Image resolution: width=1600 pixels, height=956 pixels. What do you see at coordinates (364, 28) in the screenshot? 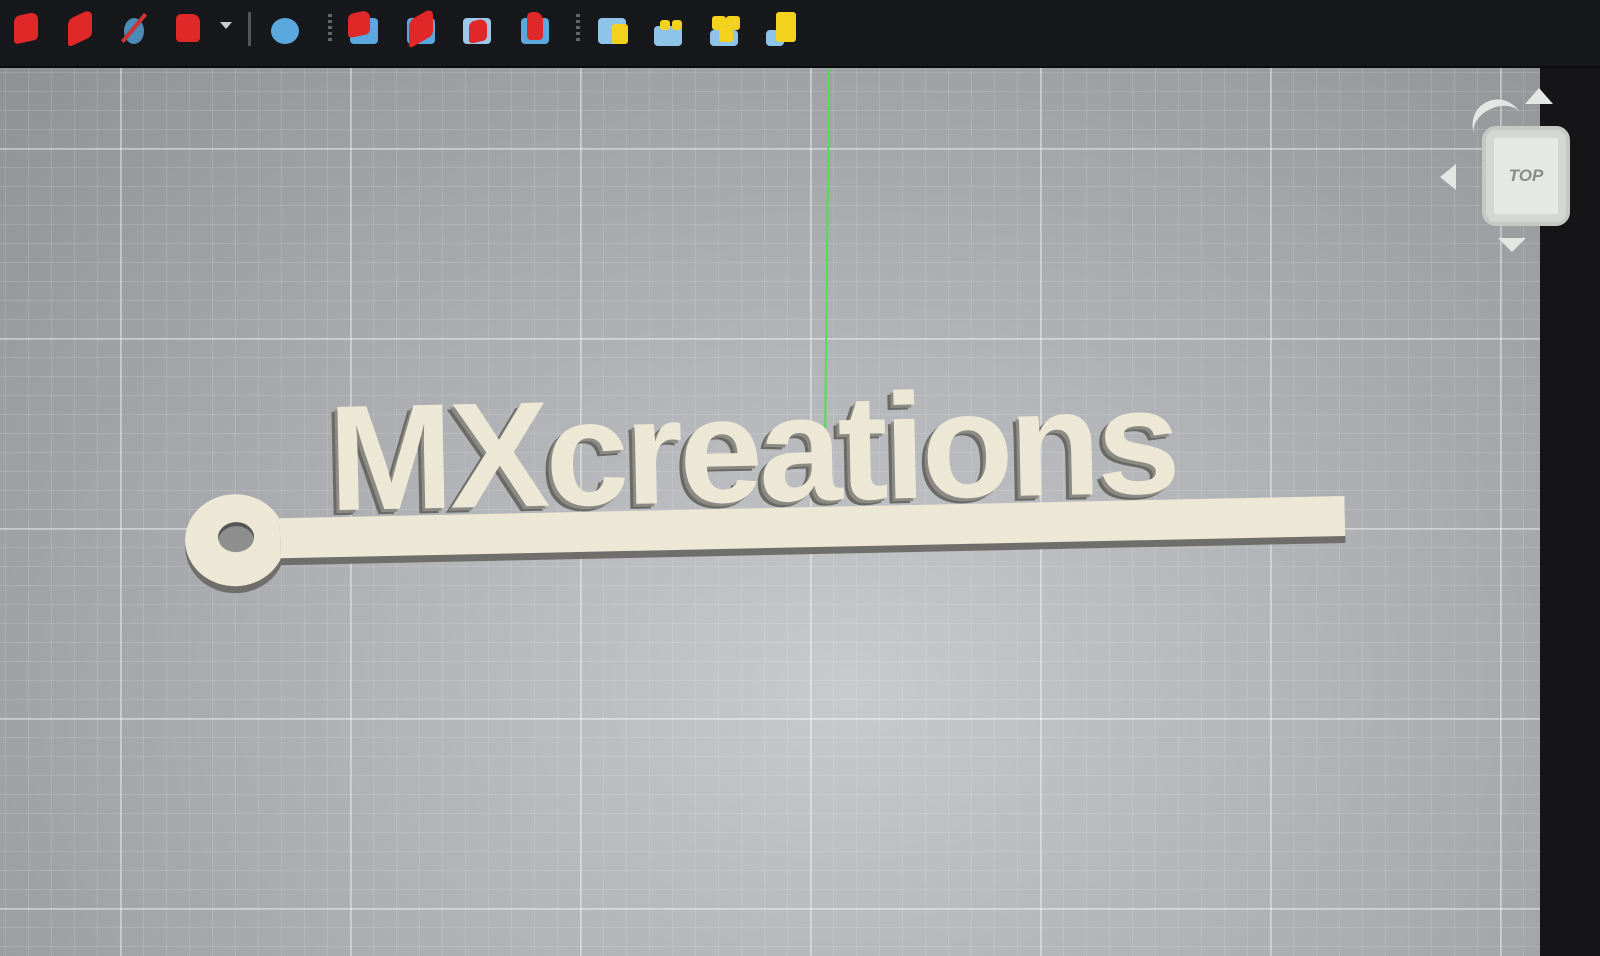
I see `view-axonometric-icon` at bounding box center [364, 28].